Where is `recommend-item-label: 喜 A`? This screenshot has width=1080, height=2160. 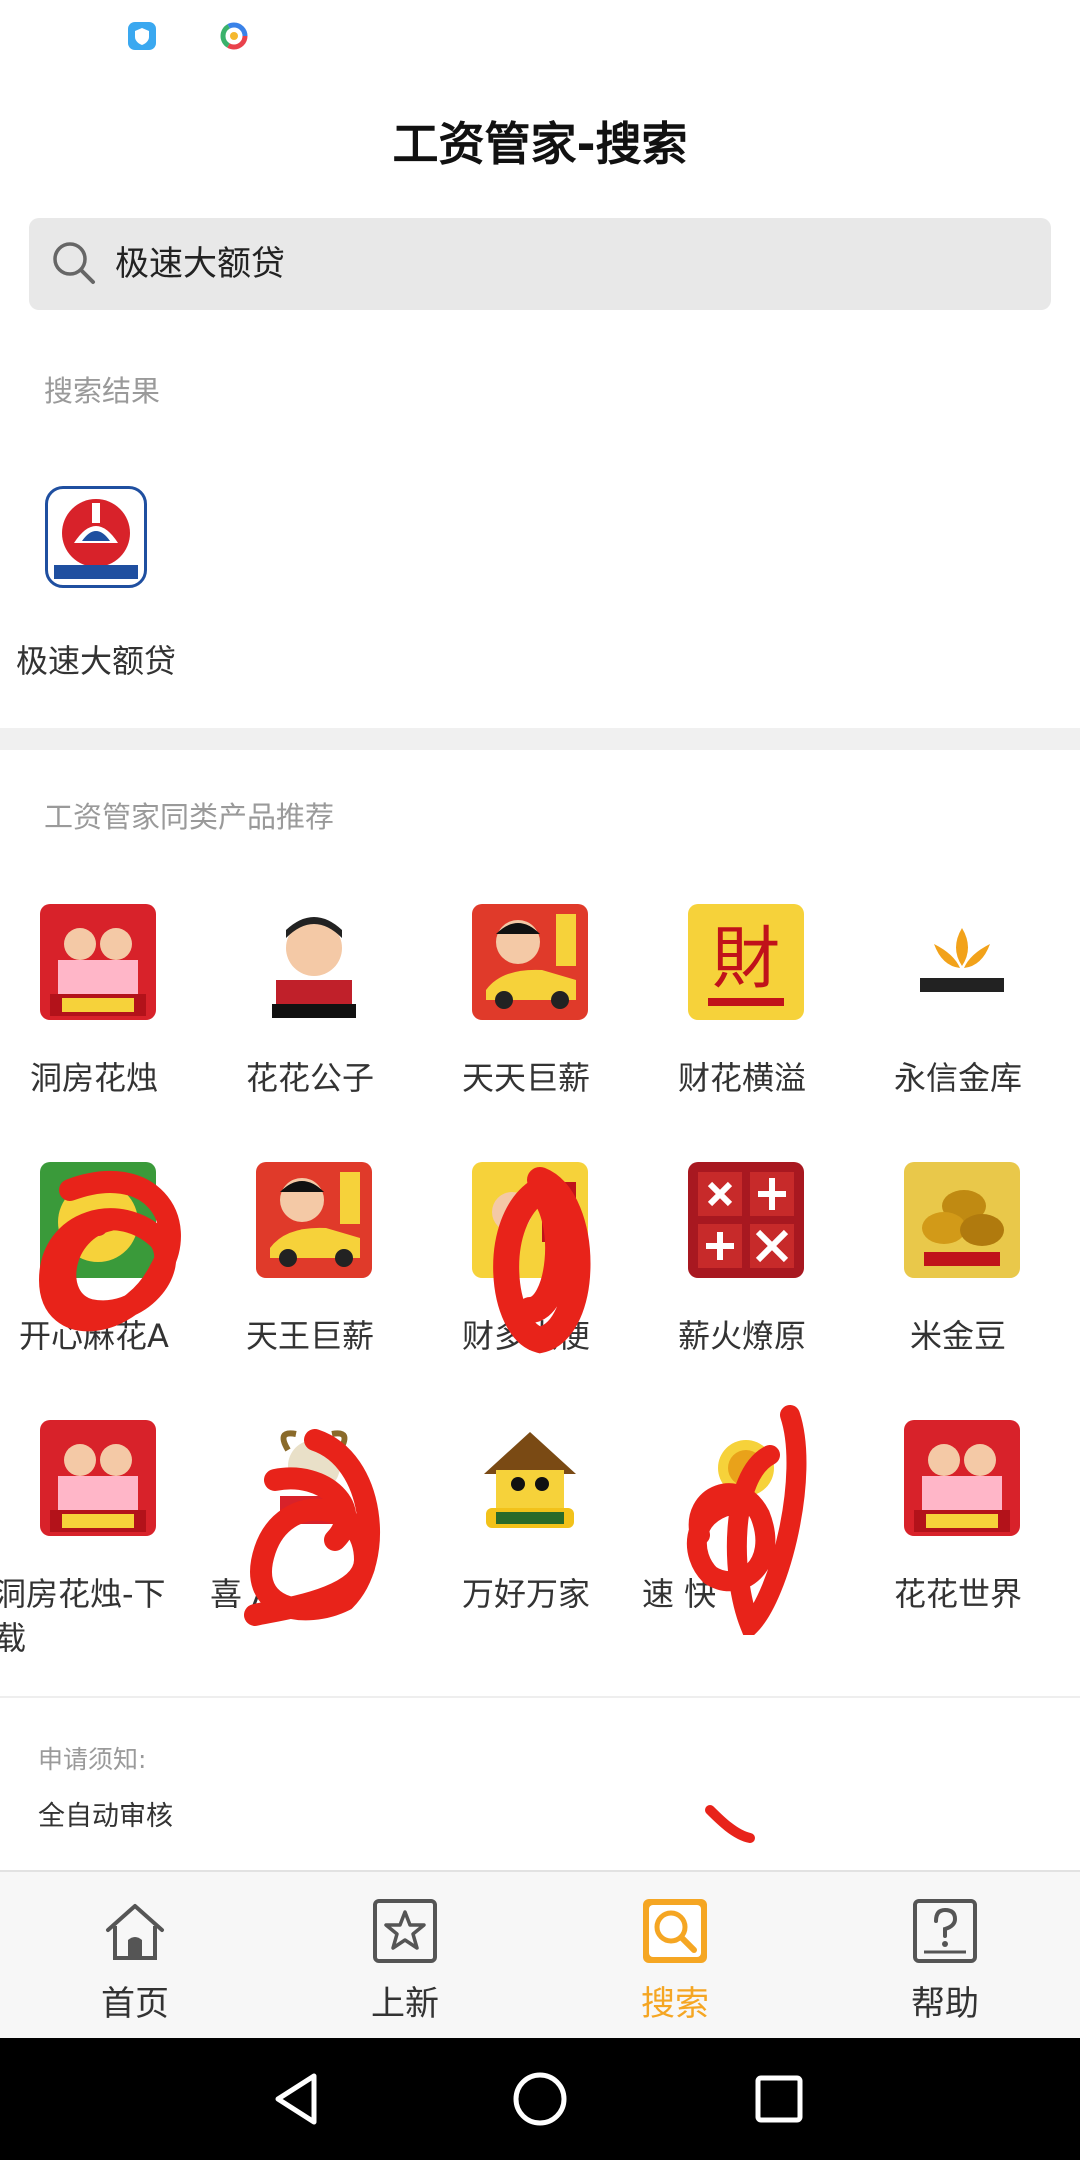 recommend-item-label: 喜 A is located at coordinates (242, 1594).